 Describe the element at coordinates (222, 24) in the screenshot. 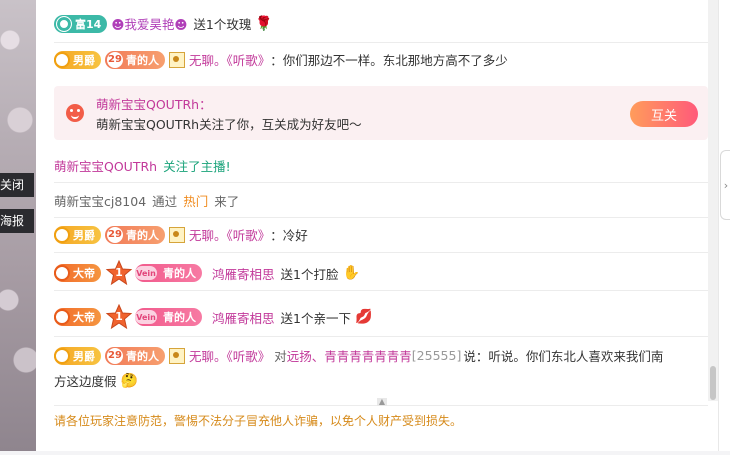

I see `gift-action: 送1个玫瑰` at that location.